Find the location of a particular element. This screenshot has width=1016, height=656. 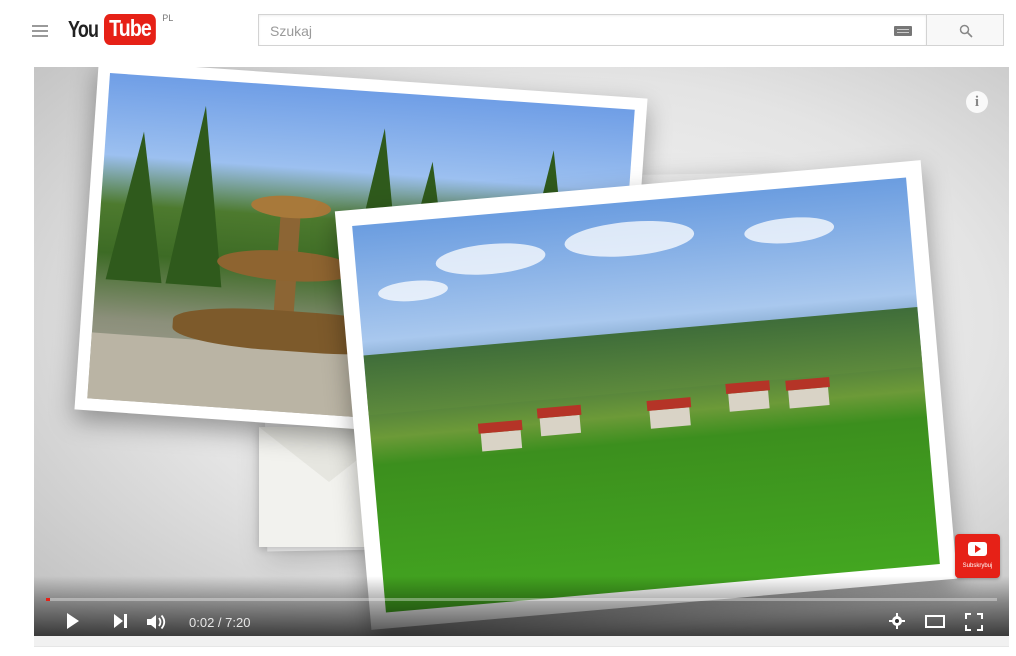

subscribe-label: Subskrybuj is located at coordinates (977, 566).